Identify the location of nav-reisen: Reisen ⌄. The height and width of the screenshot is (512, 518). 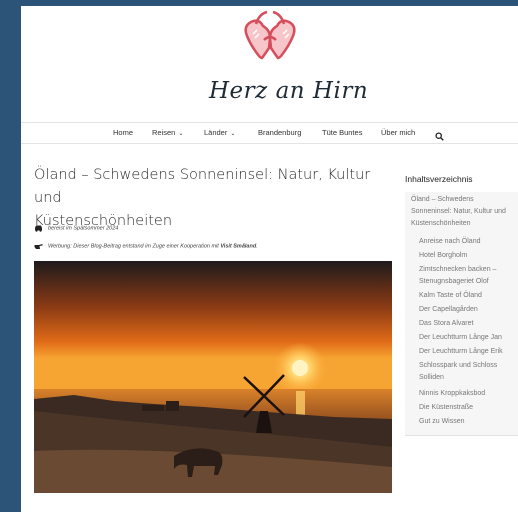
(167, 132).